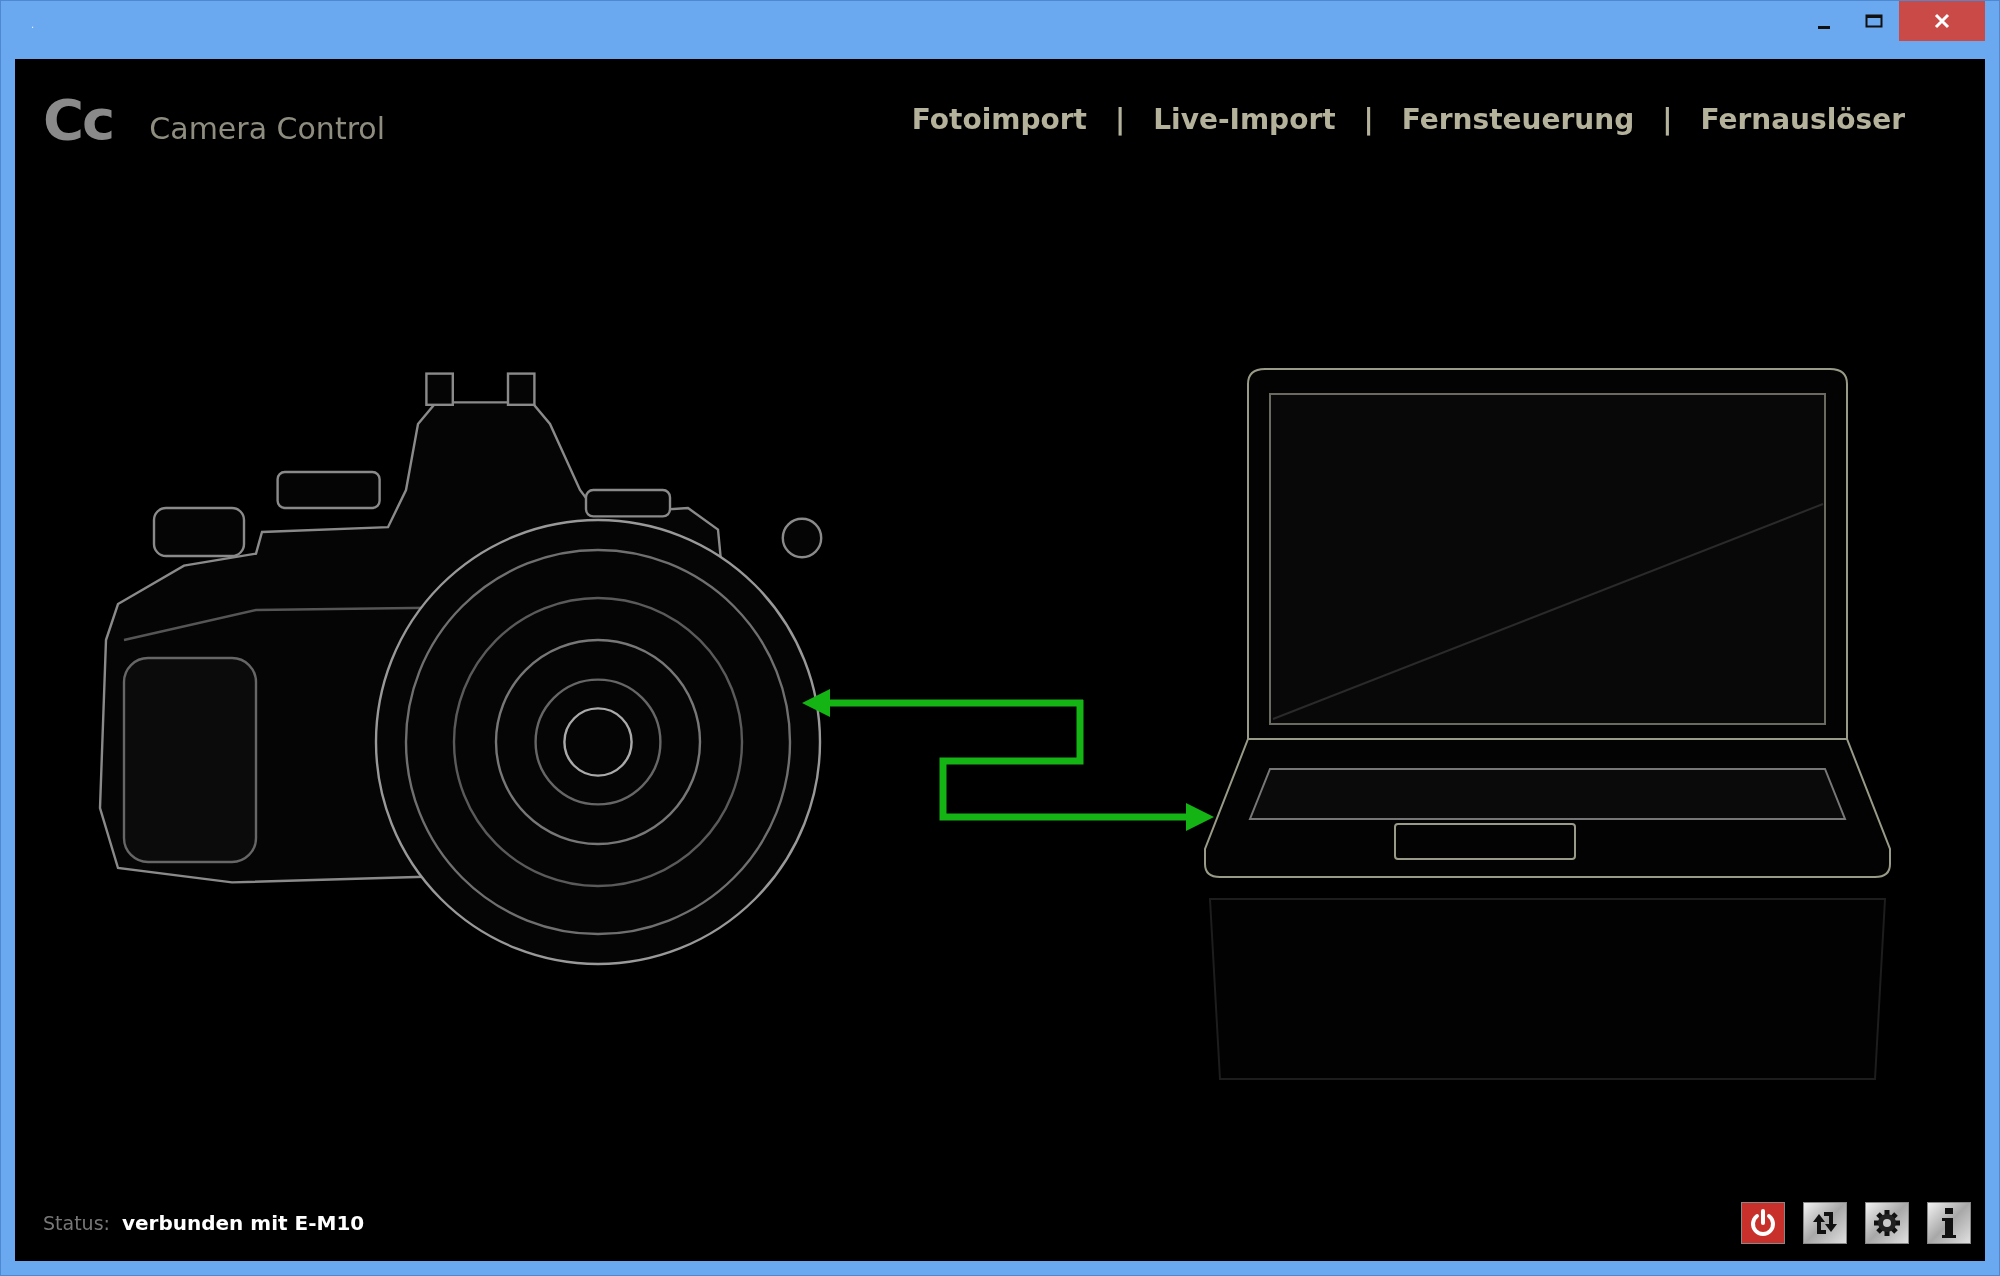  What do you see at coordinates (1824, 27) in the screenshot?
I see `minimize-icon` at bounding box center [1824, 27].